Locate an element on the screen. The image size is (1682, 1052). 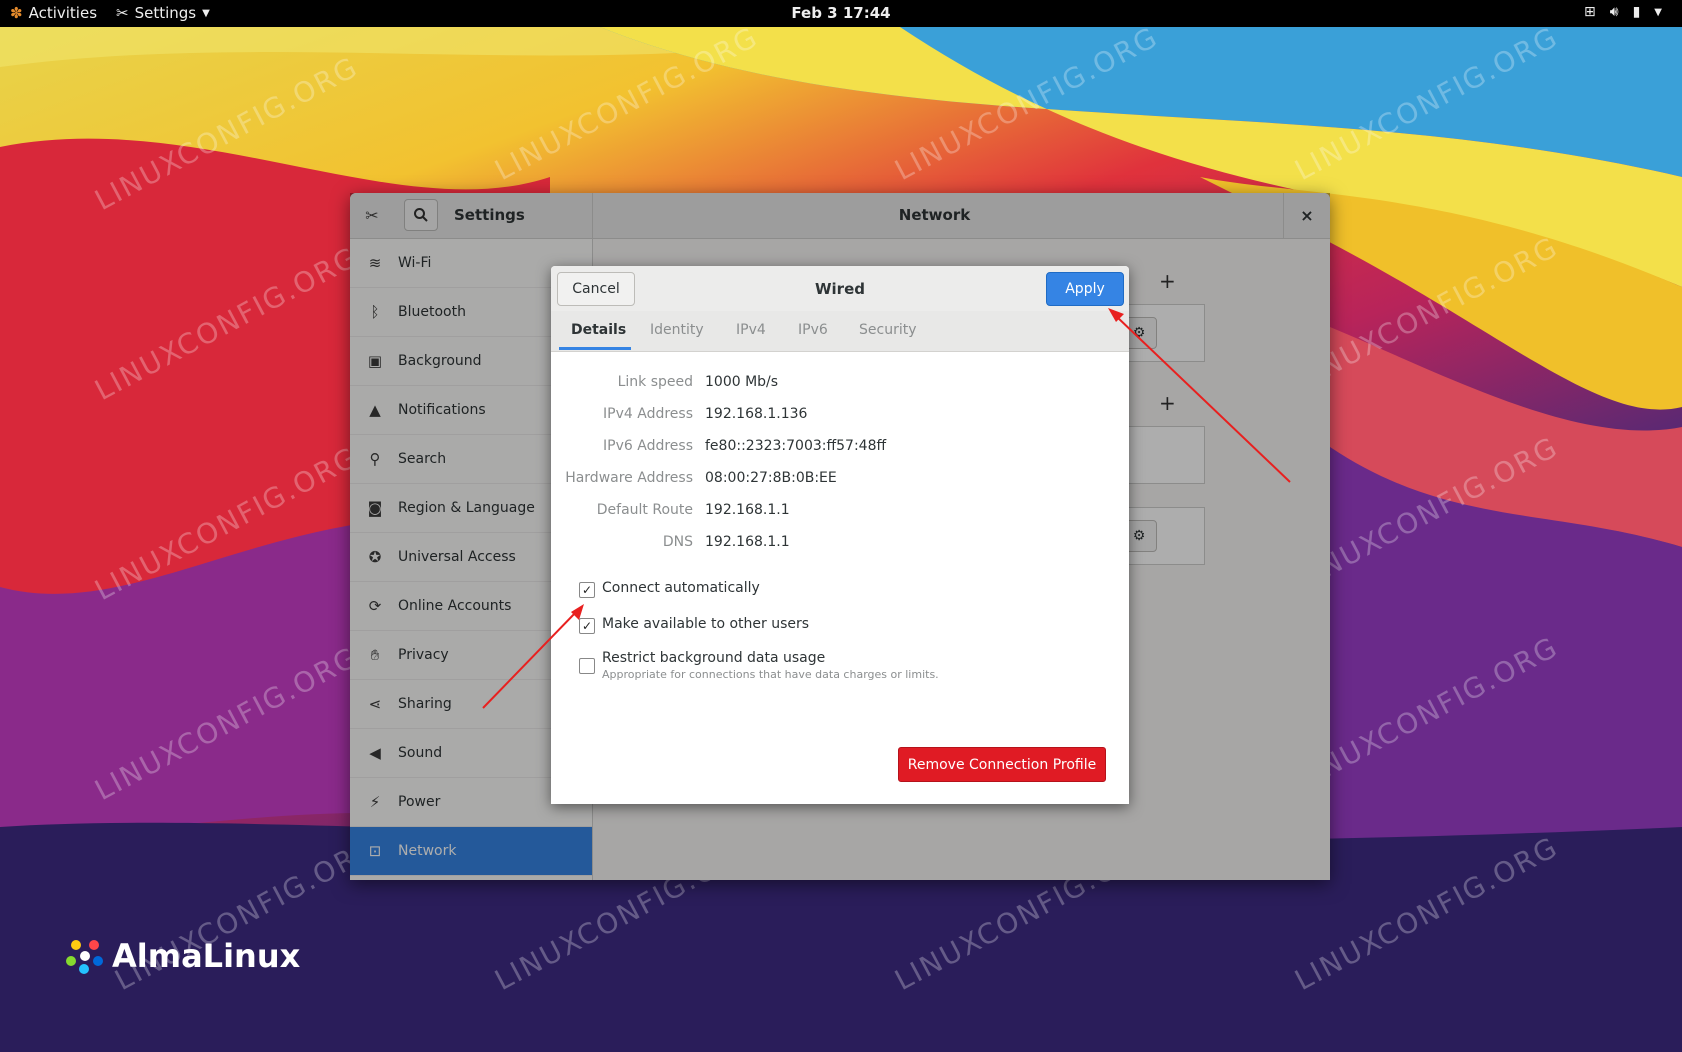
connect-automatically-checkbox: ✓ Connect automatically is located at coordinates (669, 589).